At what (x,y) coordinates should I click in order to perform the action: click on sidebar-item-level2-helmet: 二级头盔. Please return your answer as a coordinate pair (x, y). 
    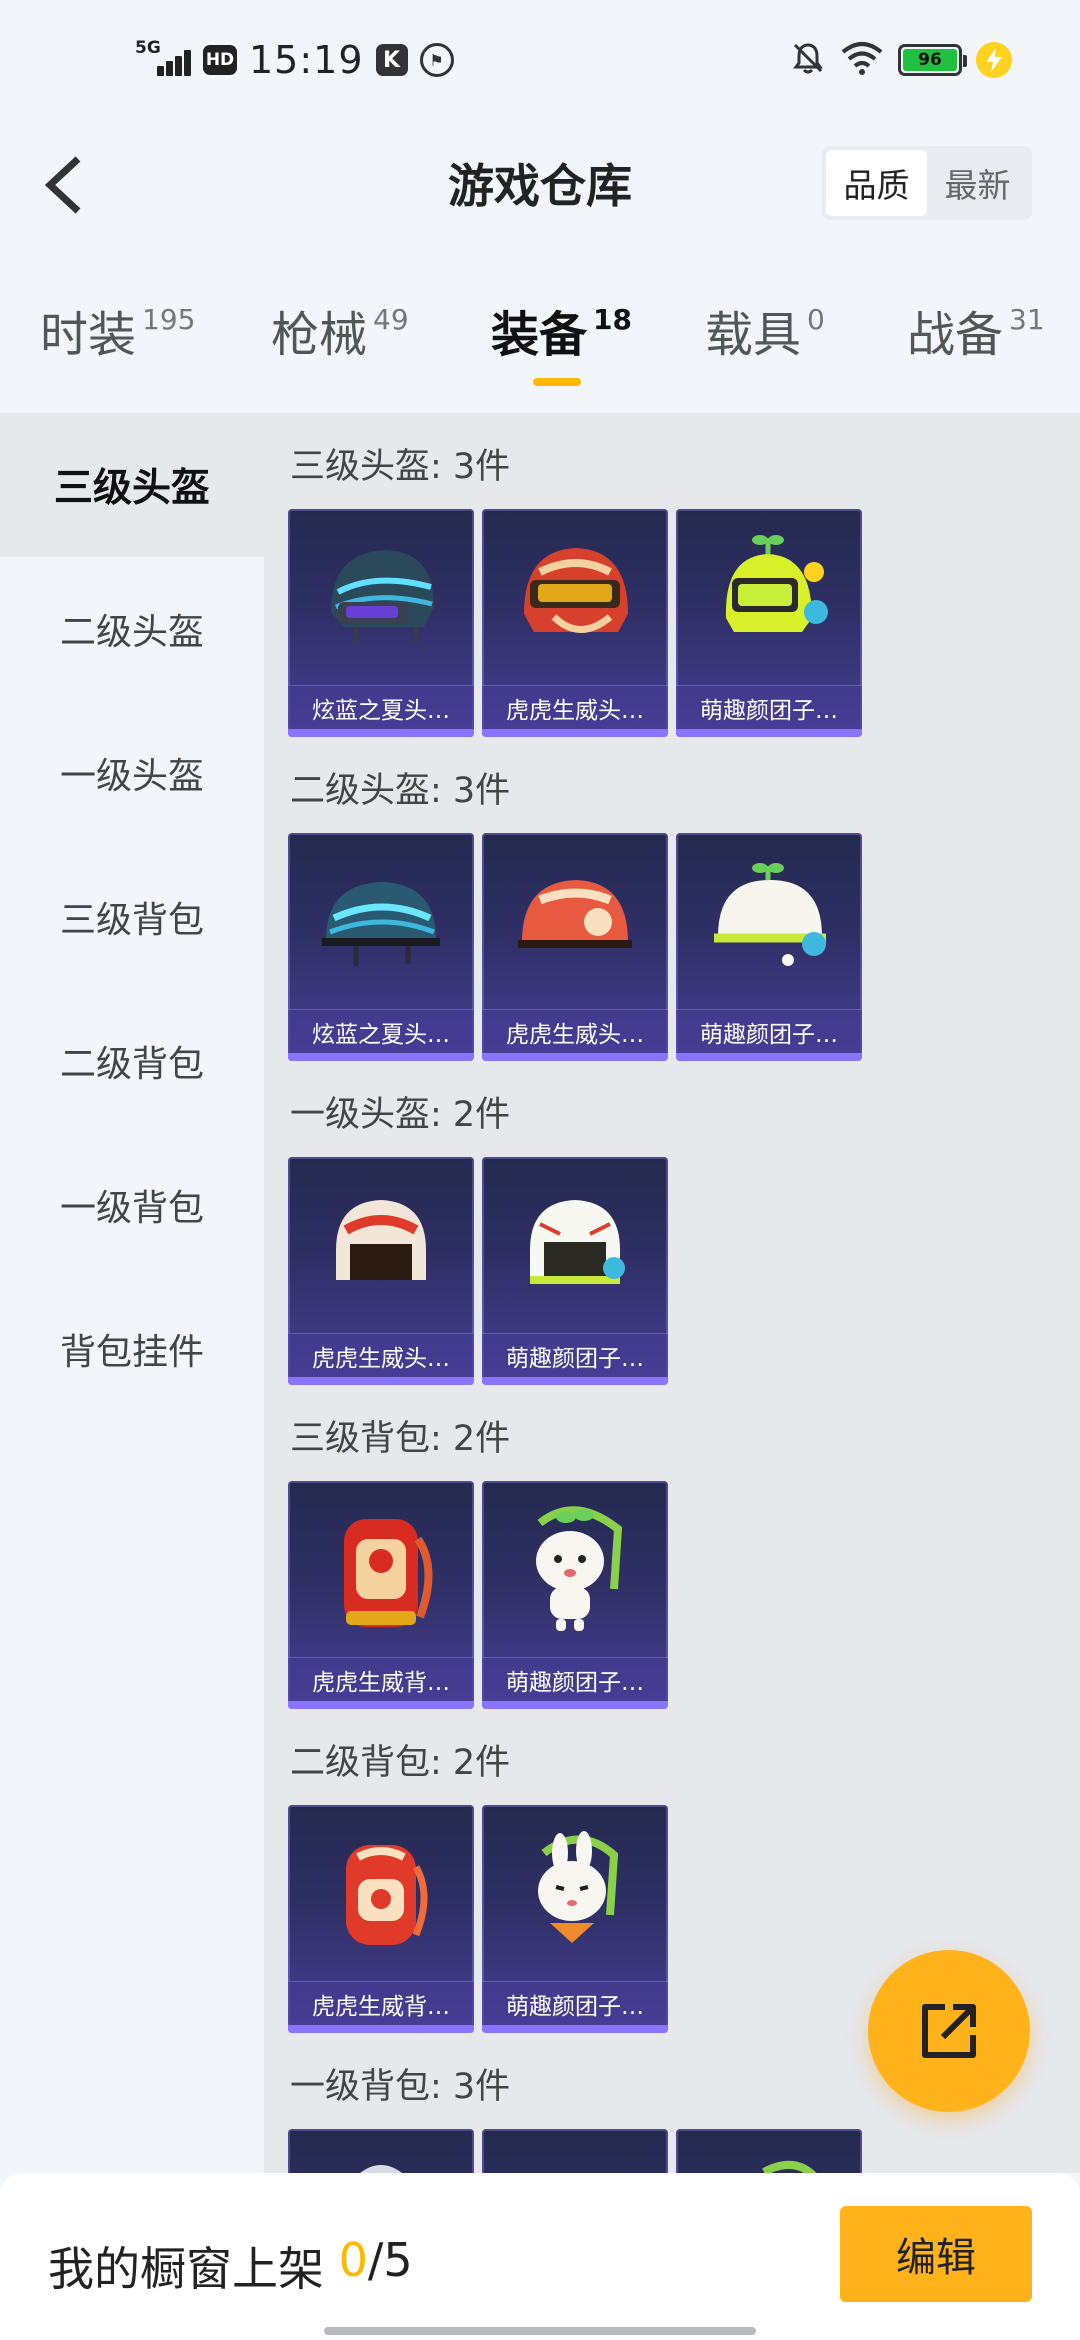
    Looking at the image, I should click on (132, 629).